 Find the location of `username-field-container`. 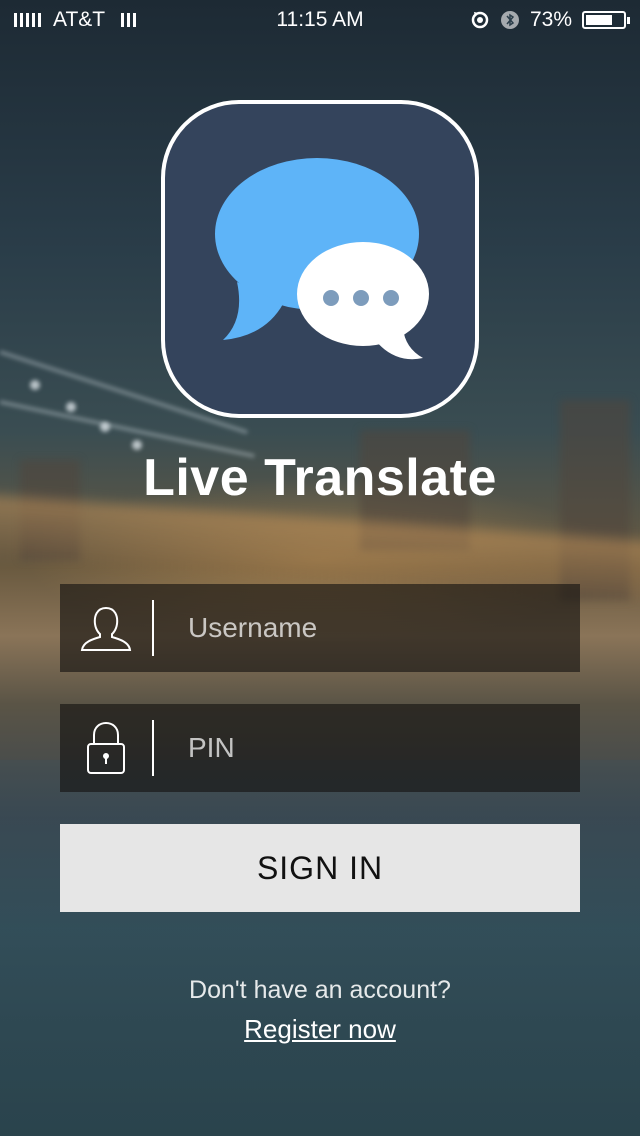

username-field-container is located at coordinates (320, 628).